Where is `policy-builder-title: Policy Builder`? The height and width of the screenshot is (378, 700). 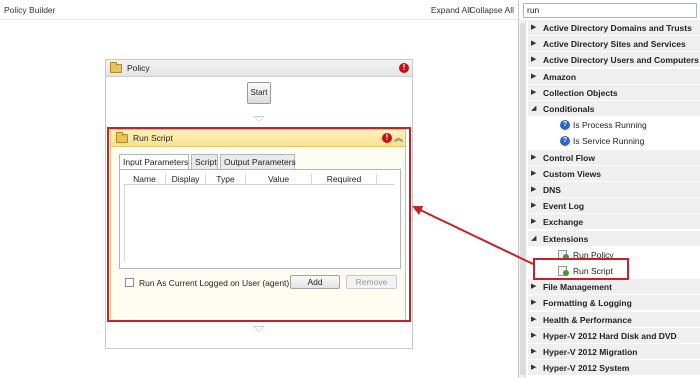 policy-builder-title: Policy Builder is located at coordinates (30, 10).